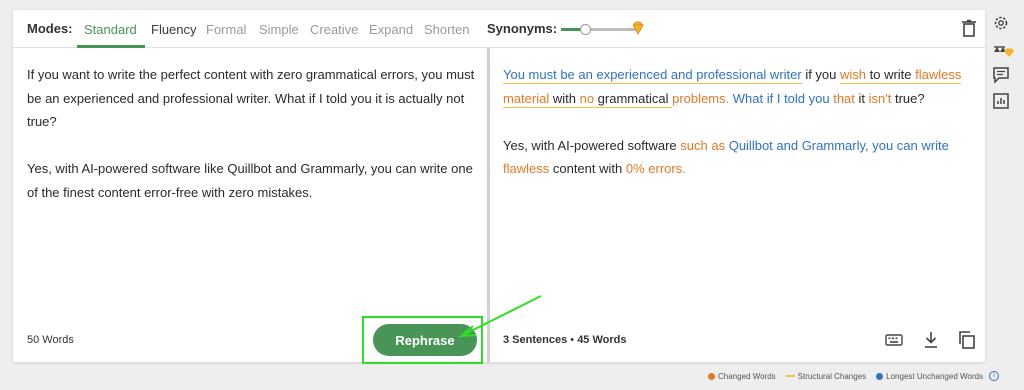 The image size is (1024, 390). I want to click on tab-formal: Formal, so click(226, 29).